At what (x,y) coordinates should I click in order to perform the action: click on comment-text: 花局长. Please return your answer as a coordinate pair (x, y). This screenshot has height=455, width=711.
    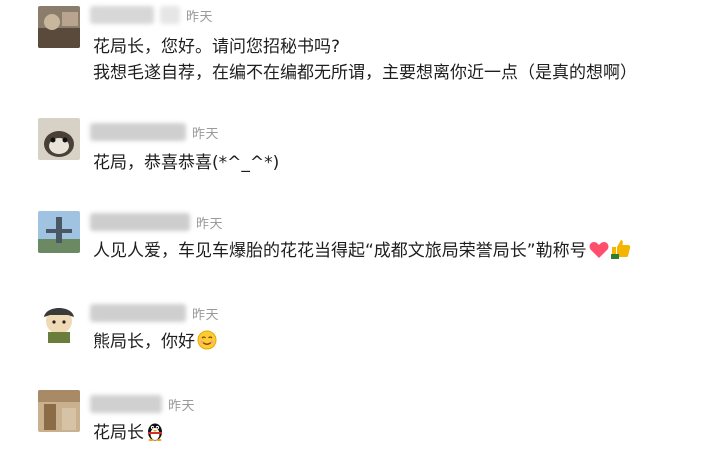
    Looking at the image, I should click on (128, 434).